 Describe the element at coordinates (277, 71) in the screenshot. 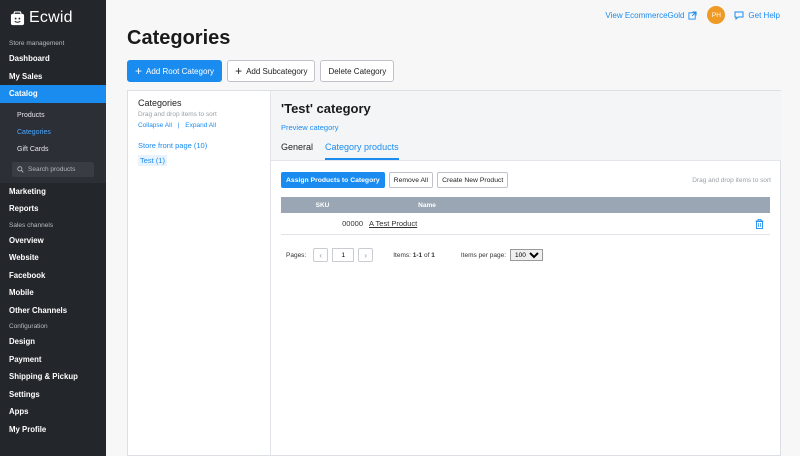

I see `add-subcategory-label: Add Subcategory` at that location.